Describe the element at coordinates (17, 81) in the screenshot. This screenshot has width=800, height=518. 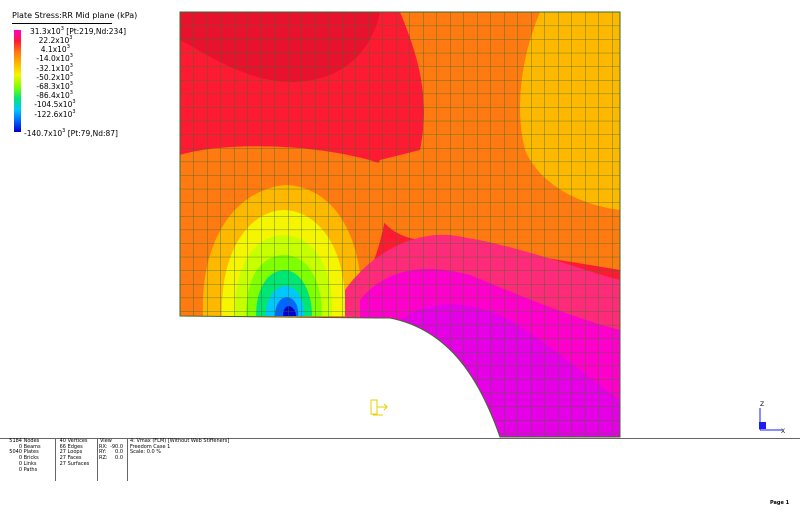
I see `legend-color-bar` at that location.